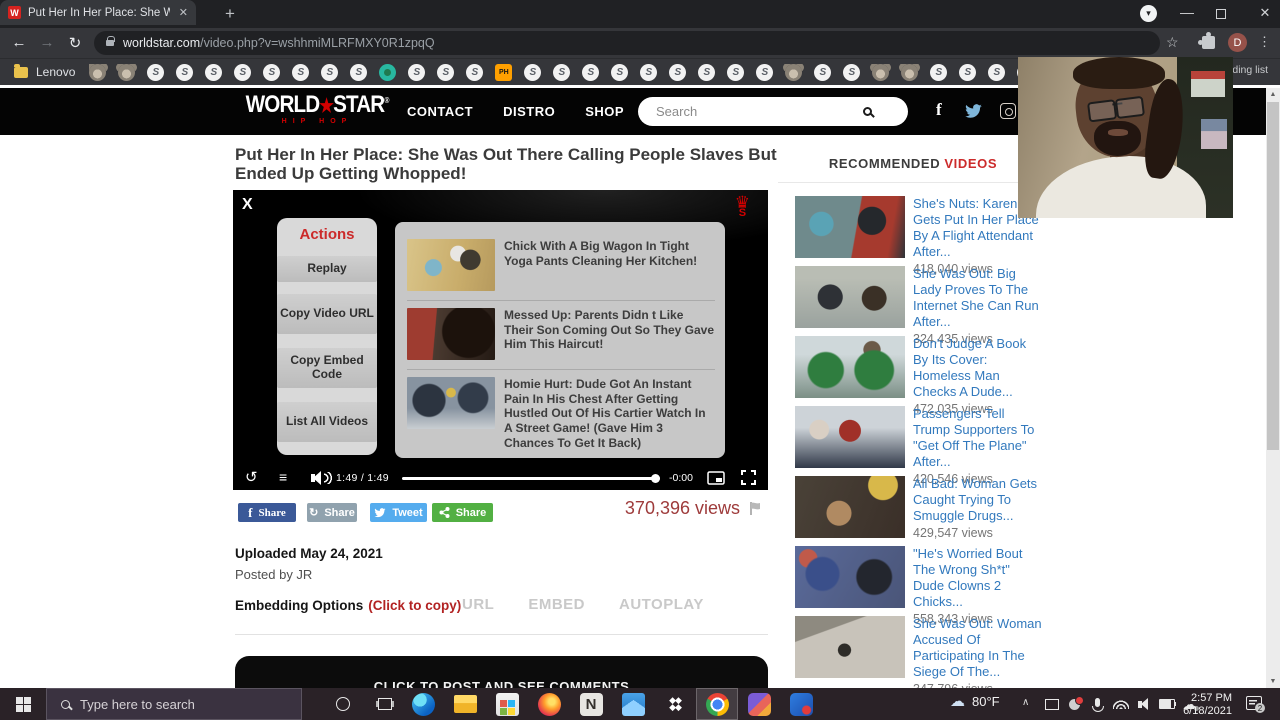  Describe the element at coordinates (267, 512) in the screenshot. I see `facebook-share-button: f Share` at that location.